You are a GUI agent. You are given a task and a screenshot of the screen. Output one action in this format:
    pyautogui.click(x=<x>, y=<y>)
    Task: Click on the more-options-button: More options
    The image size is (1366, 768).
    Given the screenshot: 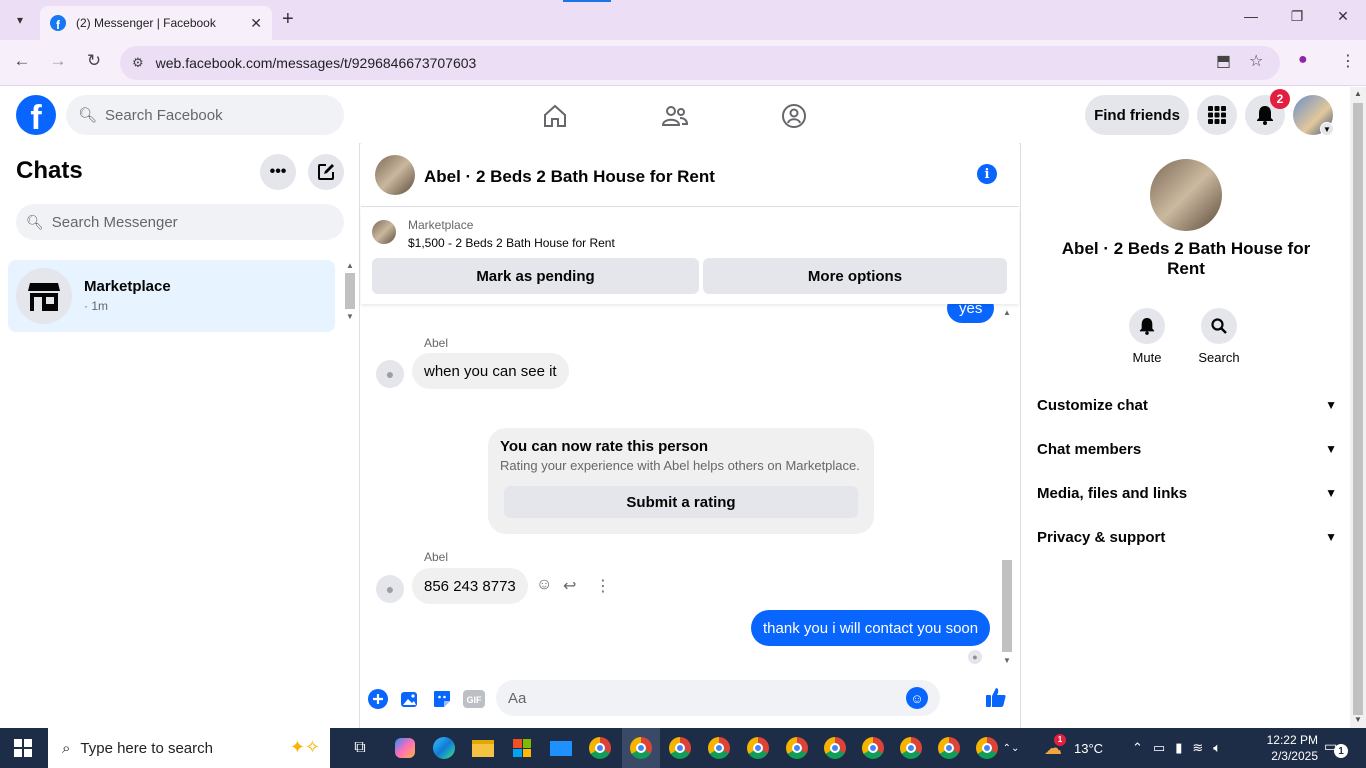 What is the action you would take?
    pyautogui.click(x=855, y=276)
    